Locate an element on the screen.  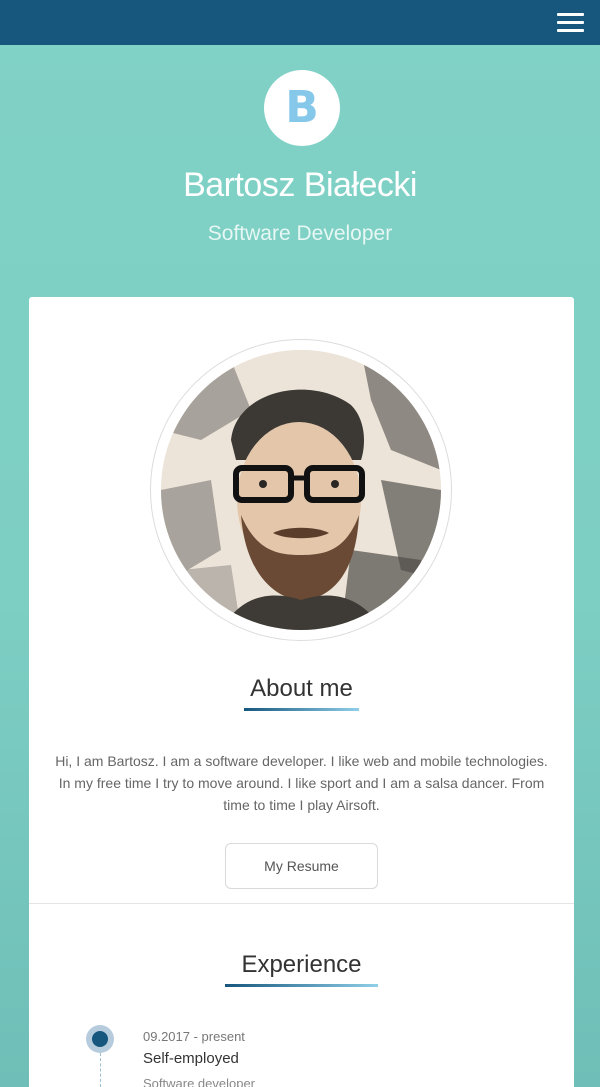
portrait-sketch-image is located at coordinates (301, 490).